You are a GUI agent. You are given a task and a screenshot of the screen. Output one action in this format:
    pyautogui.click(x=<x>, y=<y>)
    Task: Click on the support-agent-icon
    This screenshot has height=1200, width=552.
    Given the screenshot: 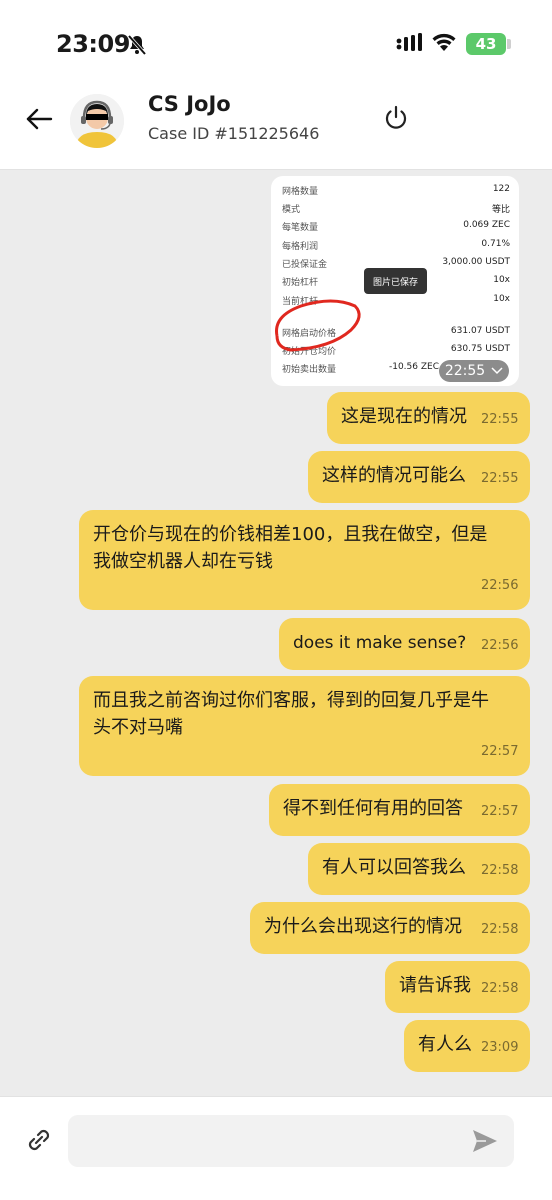 What is the action you would take?
    pyautogui.click(x=97, y=121)
    